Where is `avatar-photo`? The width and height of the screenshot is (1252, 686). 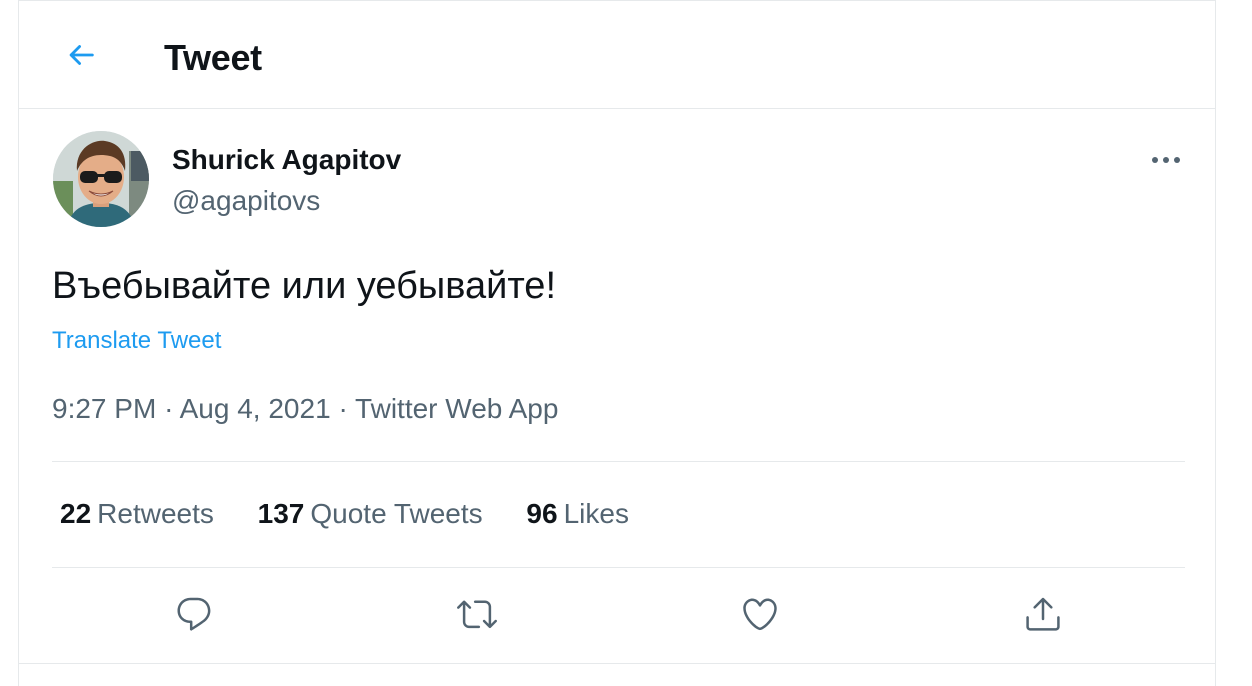
avatar-photo is located at coordinates (101, 179).